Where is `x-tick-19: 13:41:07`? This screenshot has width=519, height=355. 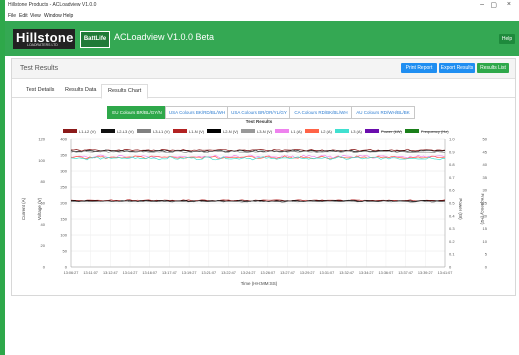
x-tick-19: 13:41:07 is located at coordinates (445, 273).